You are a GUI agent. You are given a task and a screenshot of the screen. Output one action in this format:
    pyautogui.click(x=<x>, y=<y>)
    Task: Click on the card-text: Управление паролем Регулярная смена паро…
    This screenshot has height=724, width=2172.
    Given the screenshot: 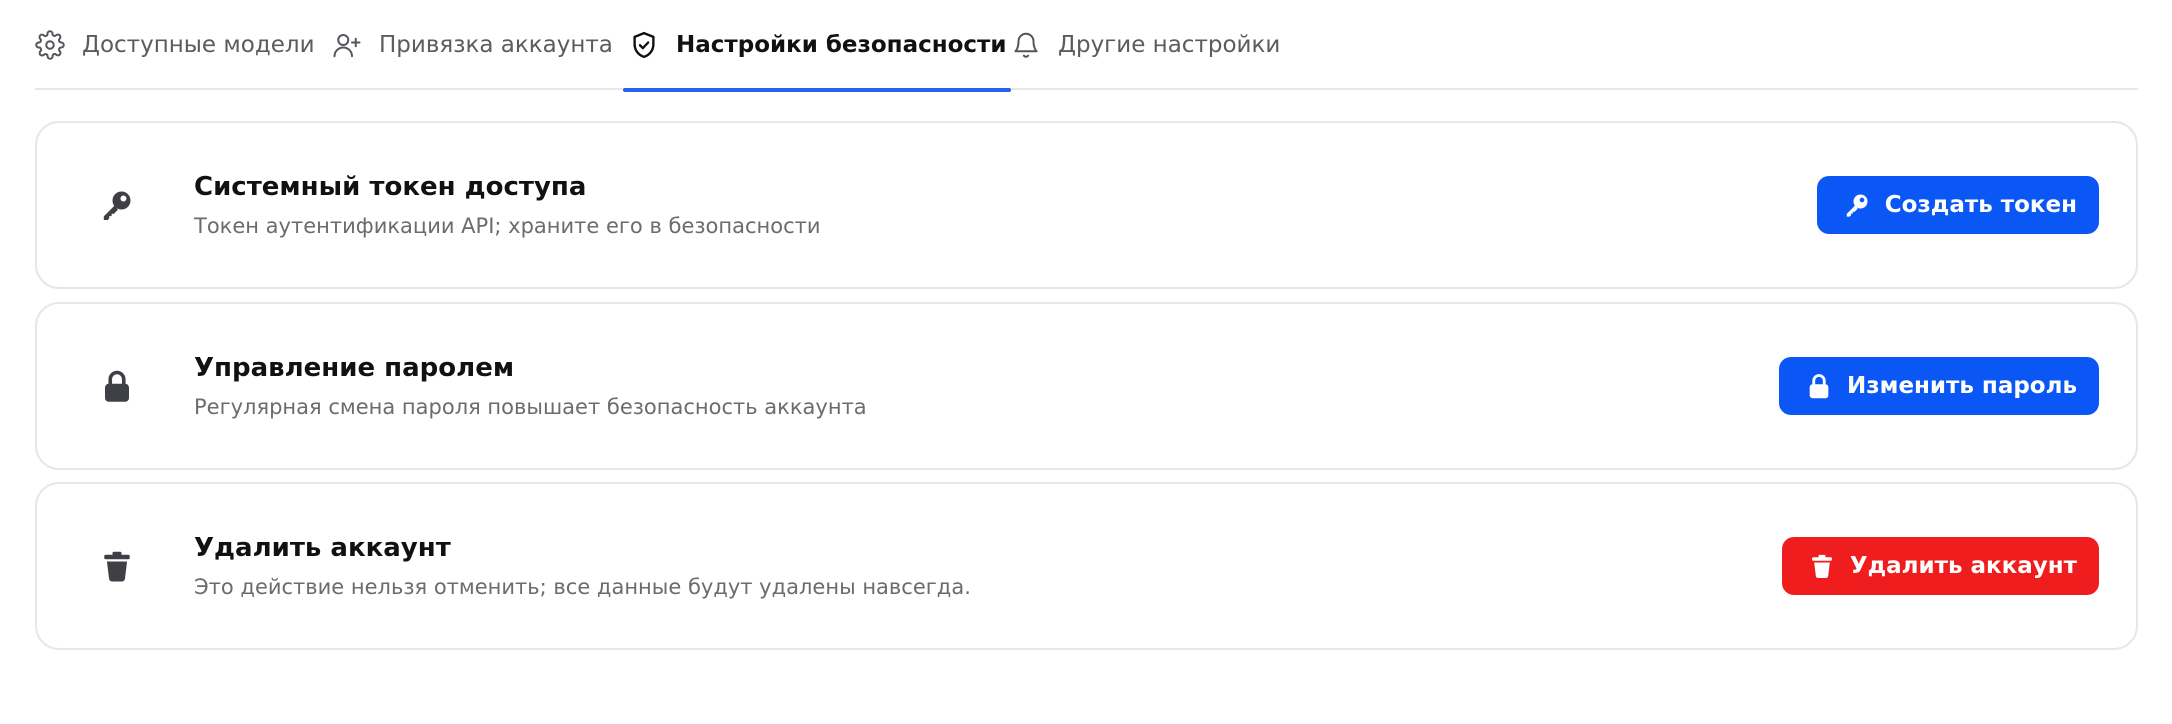 What is the action you would take?
    pyautogui.click(x=530, y=386)
    